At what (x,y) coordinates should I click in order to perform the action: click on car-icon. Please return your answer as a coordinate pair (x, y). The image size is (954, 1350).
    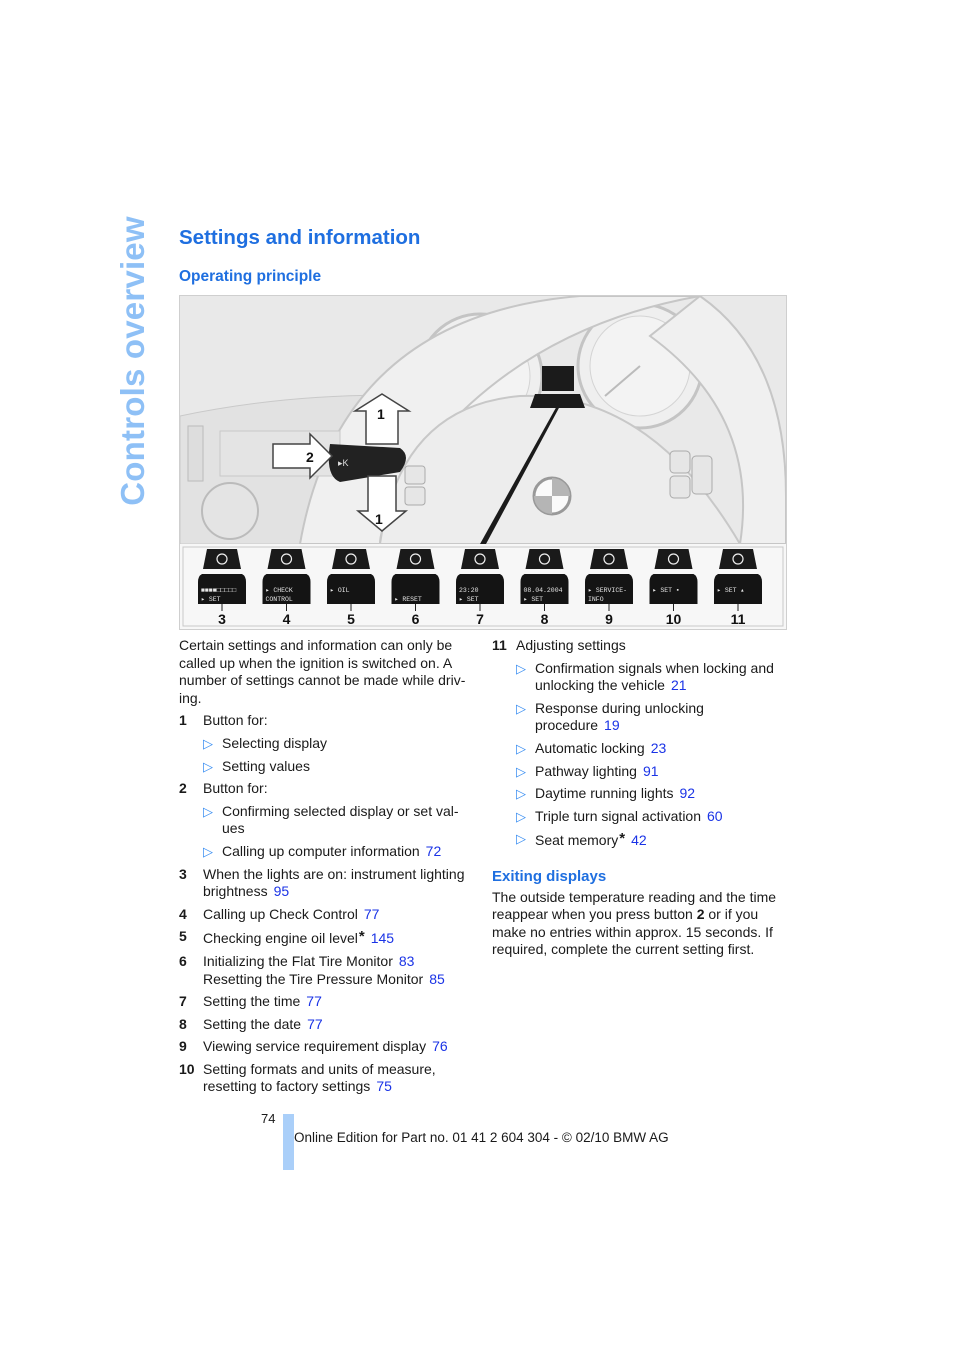
    Looking at the image, I should click on (286, 559).